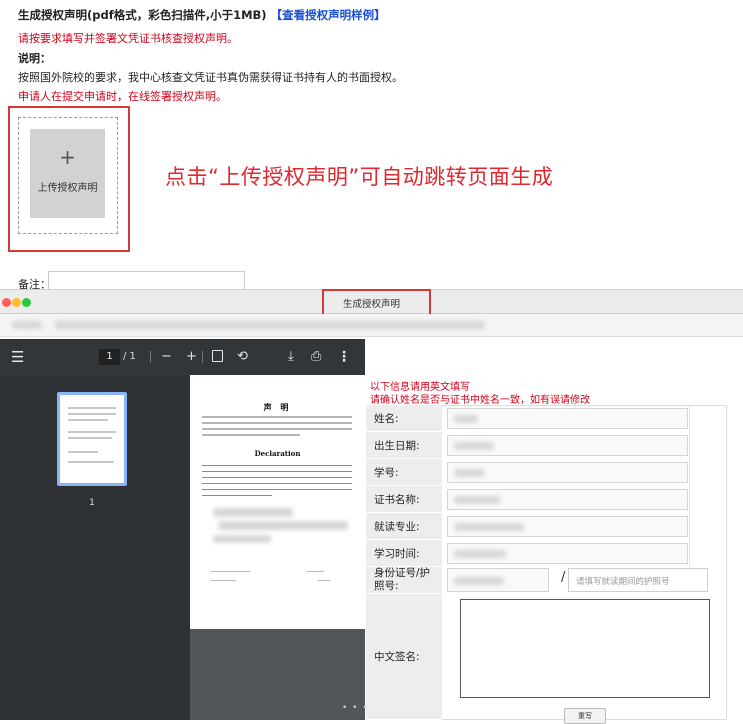 The height and width of the screenshot is (724, 743). What do you see at coordinates (404, 580) in the screenshot?
I see `form-label-id-passport: 身份证号/护 照号:` at bounding box center [404, 580].